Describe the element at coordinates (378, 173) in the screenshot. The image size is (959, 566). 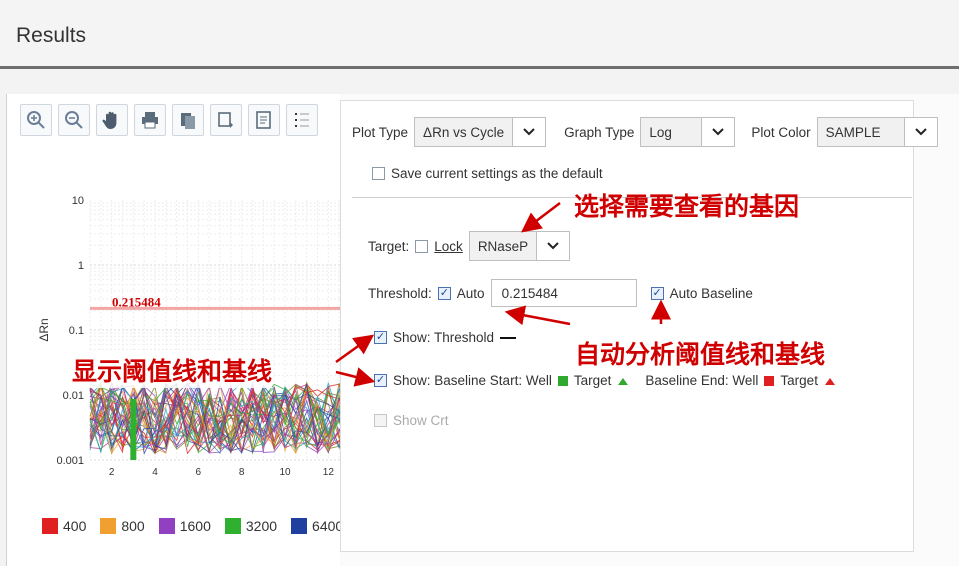
I see `save-default-checkbox` at that location.